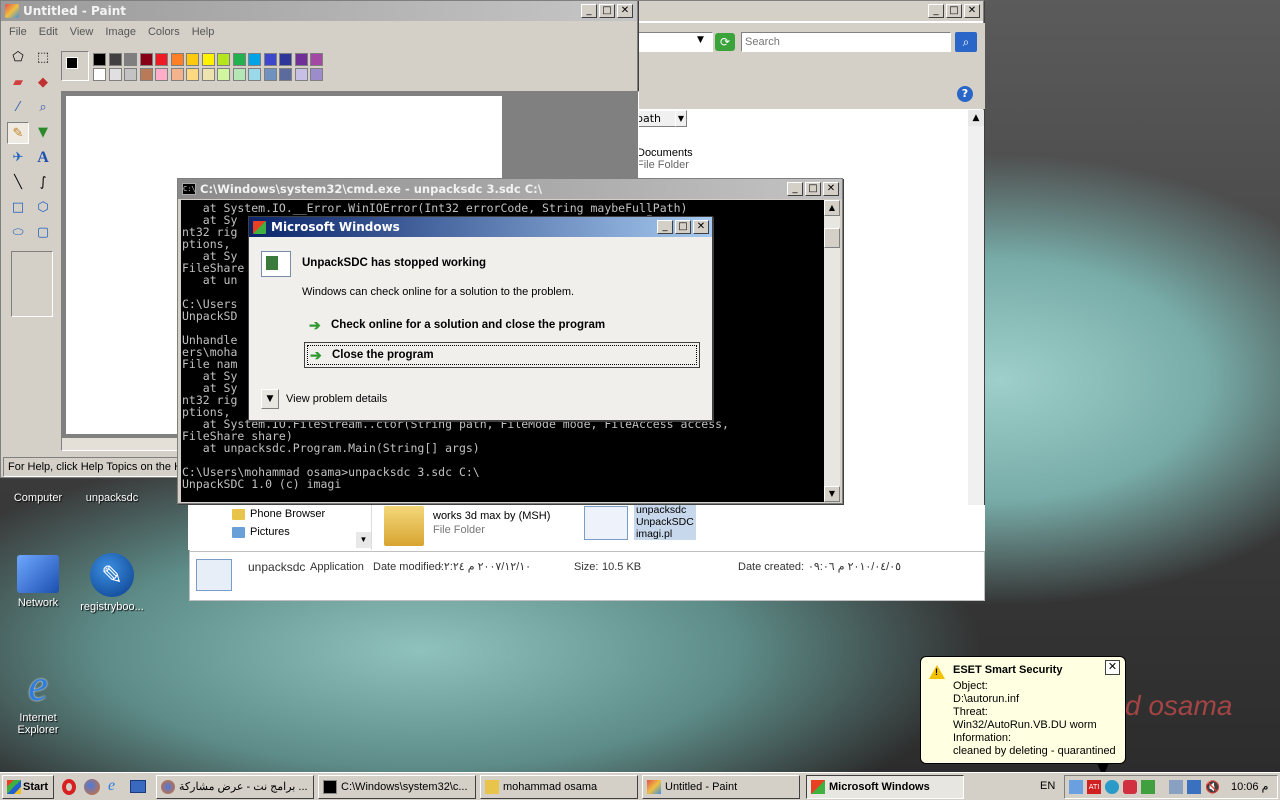 The height and width of the screenshot is (800, 1280). I want to click on rectangle-tool: □, so click(18, 208).